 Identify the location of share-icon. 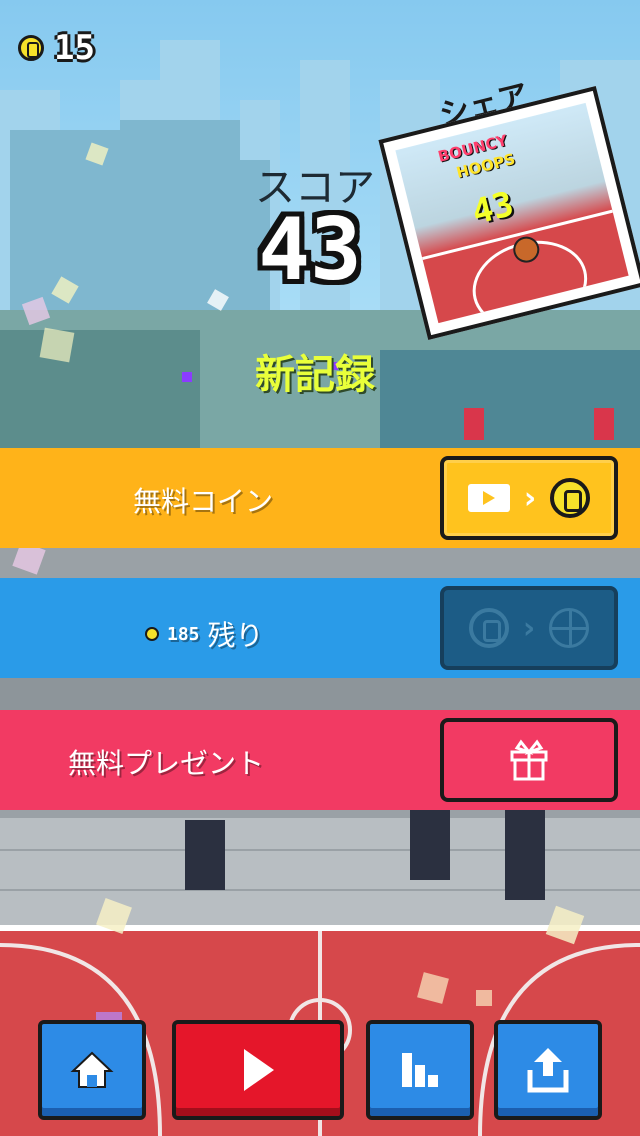
(548, 1070).